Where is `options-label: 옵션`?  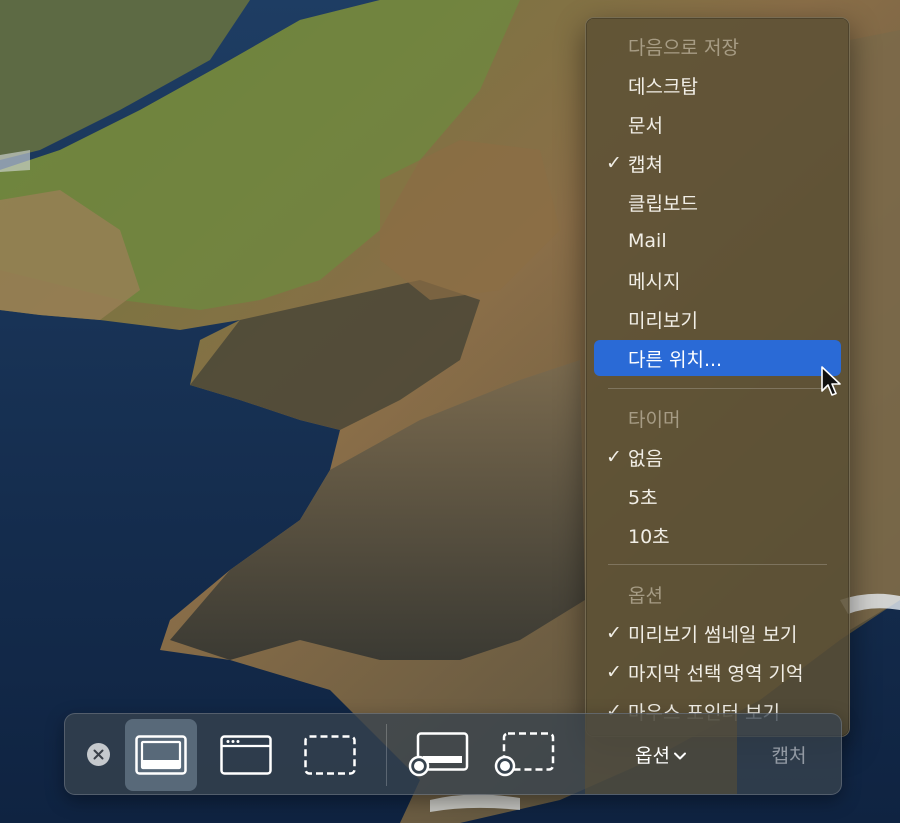
options-label: 옵션 is located at coordinates (652, 755).